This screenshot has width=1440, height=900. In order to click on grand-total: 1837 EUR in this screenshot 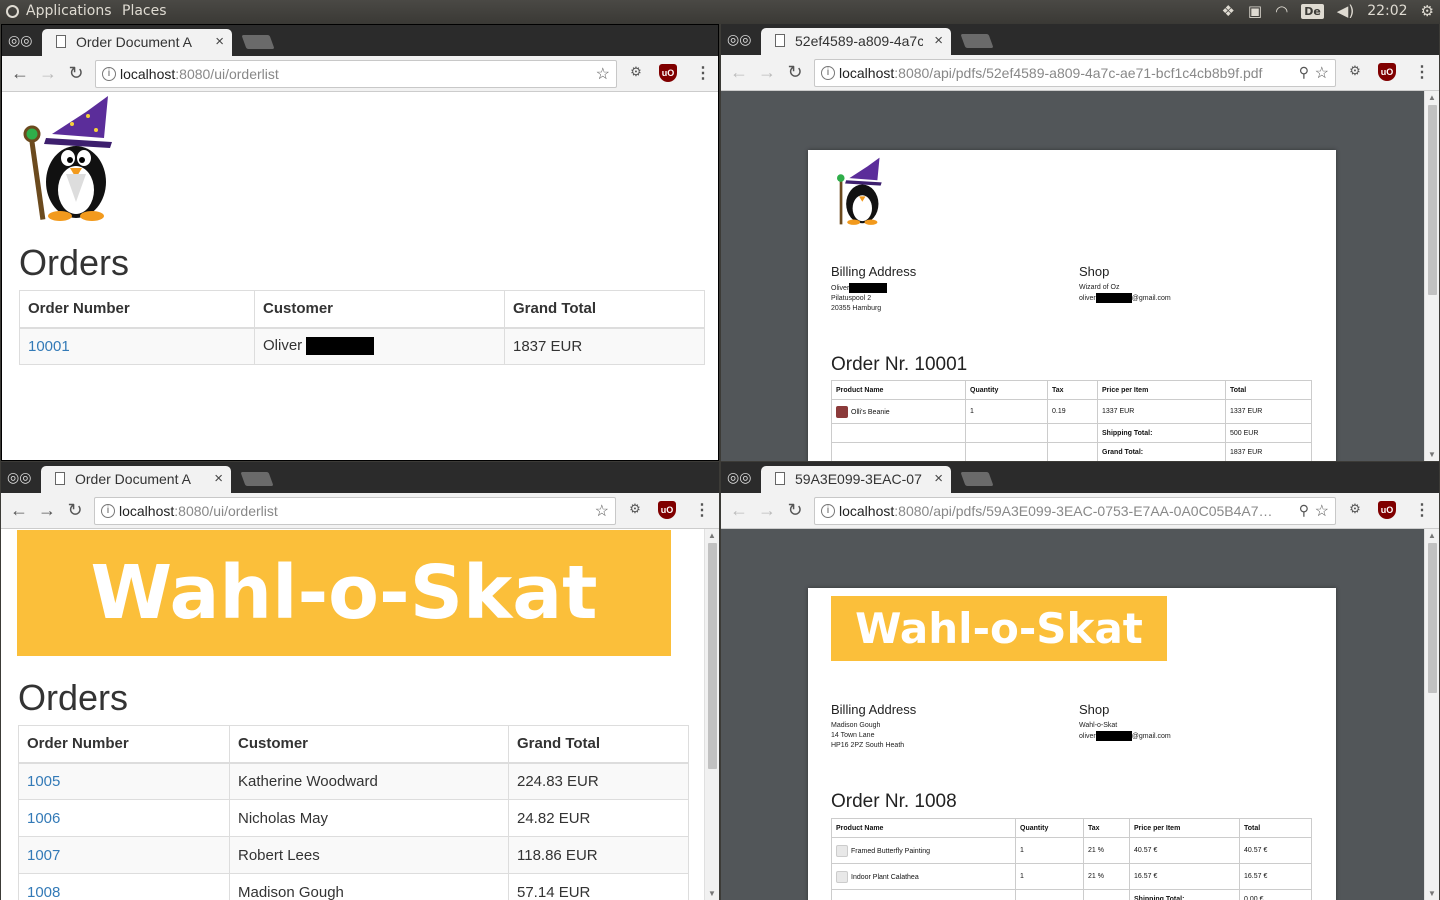, I will do `click(604, 346)`.